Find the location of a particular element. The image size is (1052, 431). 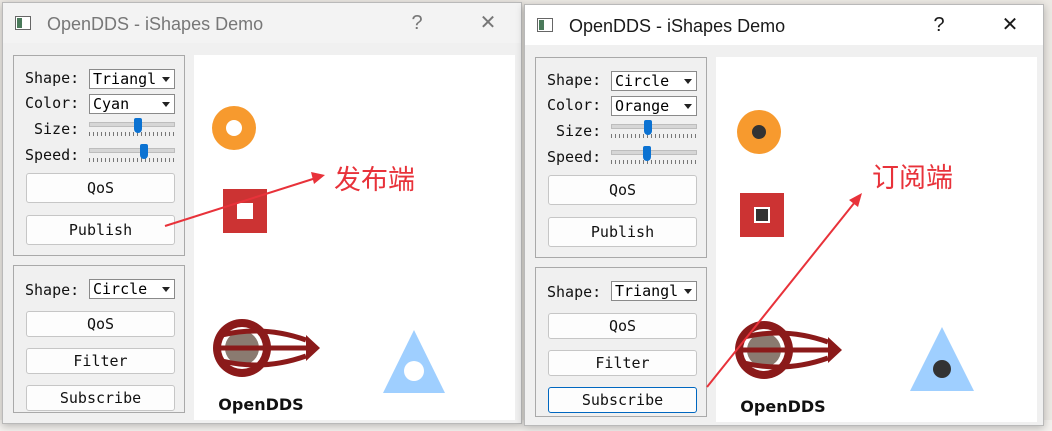

publish-color-select: Orange is located at coordinates (654, 106).